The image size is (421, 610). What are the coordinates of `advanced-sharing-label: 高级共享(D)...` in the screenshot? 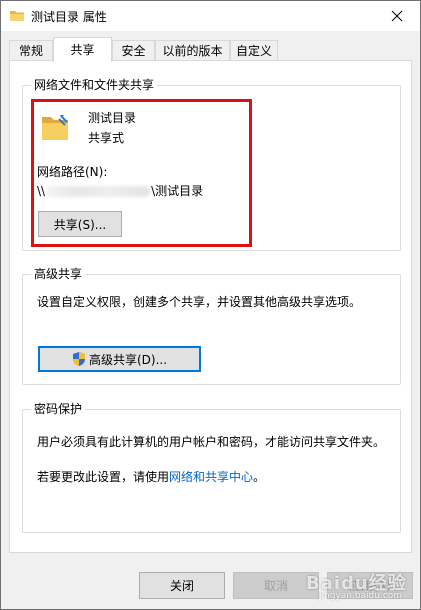 It's located at (128, 359).